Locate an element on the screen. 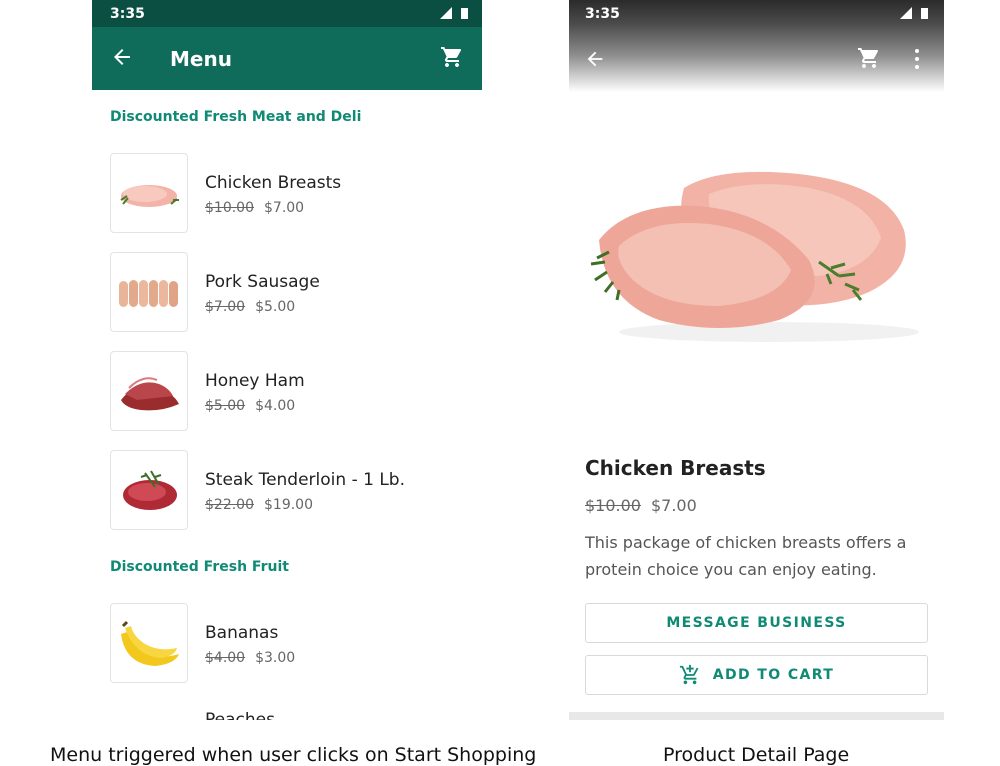 This screenshot has width=1000, height=766. price-row: $22.00 $19.00 is located at coordinates (259, 505).